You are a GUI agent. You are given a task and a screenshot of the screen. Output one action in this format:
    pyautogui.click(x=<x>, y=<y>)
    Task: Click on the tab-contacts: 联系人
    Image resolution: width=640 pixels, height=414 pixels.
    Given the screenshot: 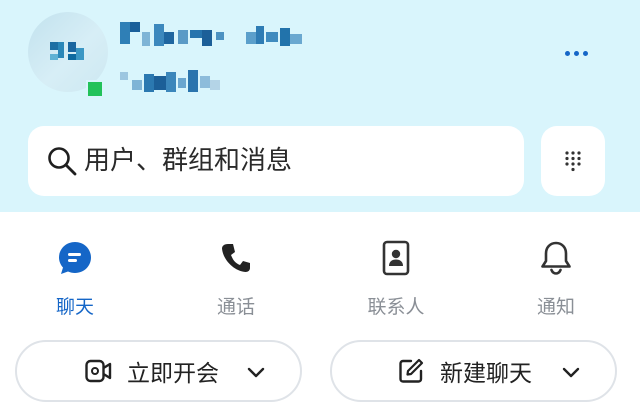 What is the action you would take?
    pyautogui.click(x=396, y=275)
    